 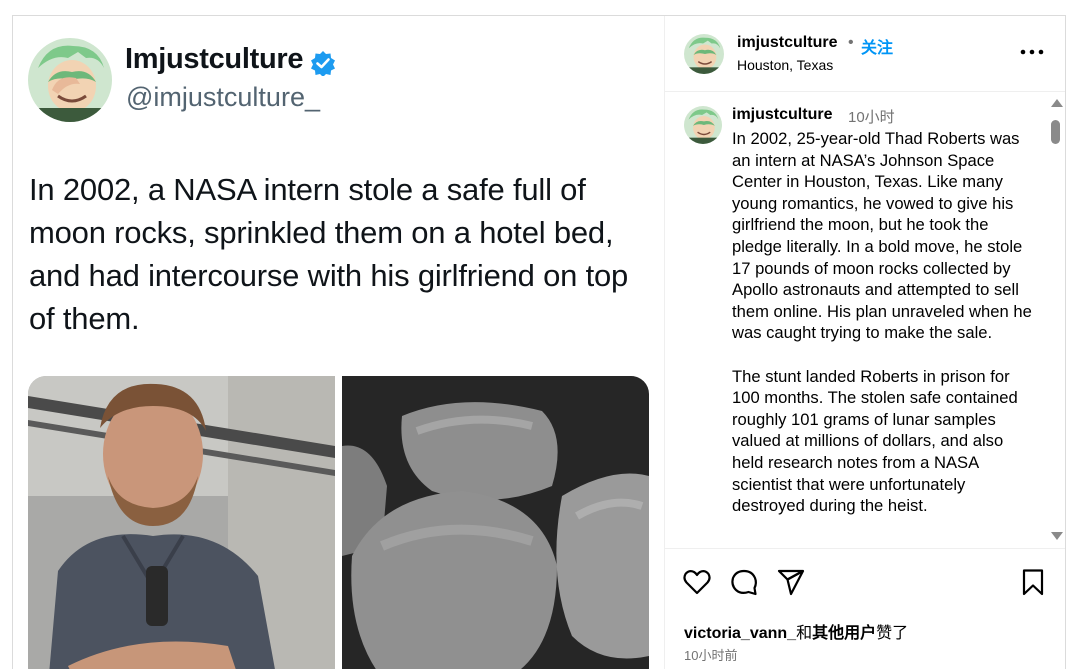 I want to click on caption-avatar, so click(x=703, y=125).